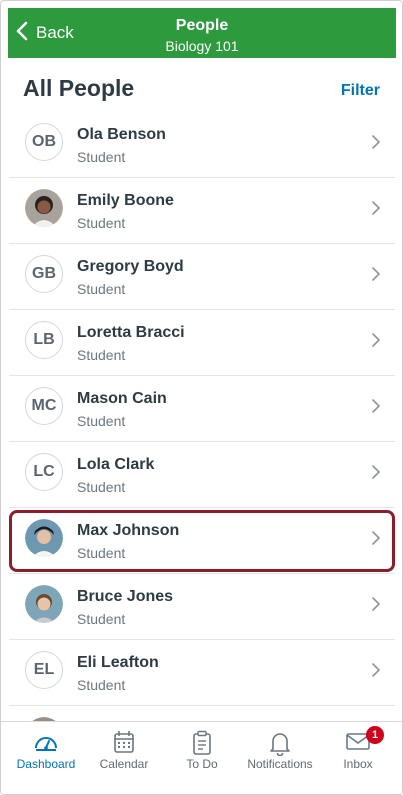 The height and width of the screenshot is (795, 403). I want to click on tab-label: Inbox, so click(358, 764).